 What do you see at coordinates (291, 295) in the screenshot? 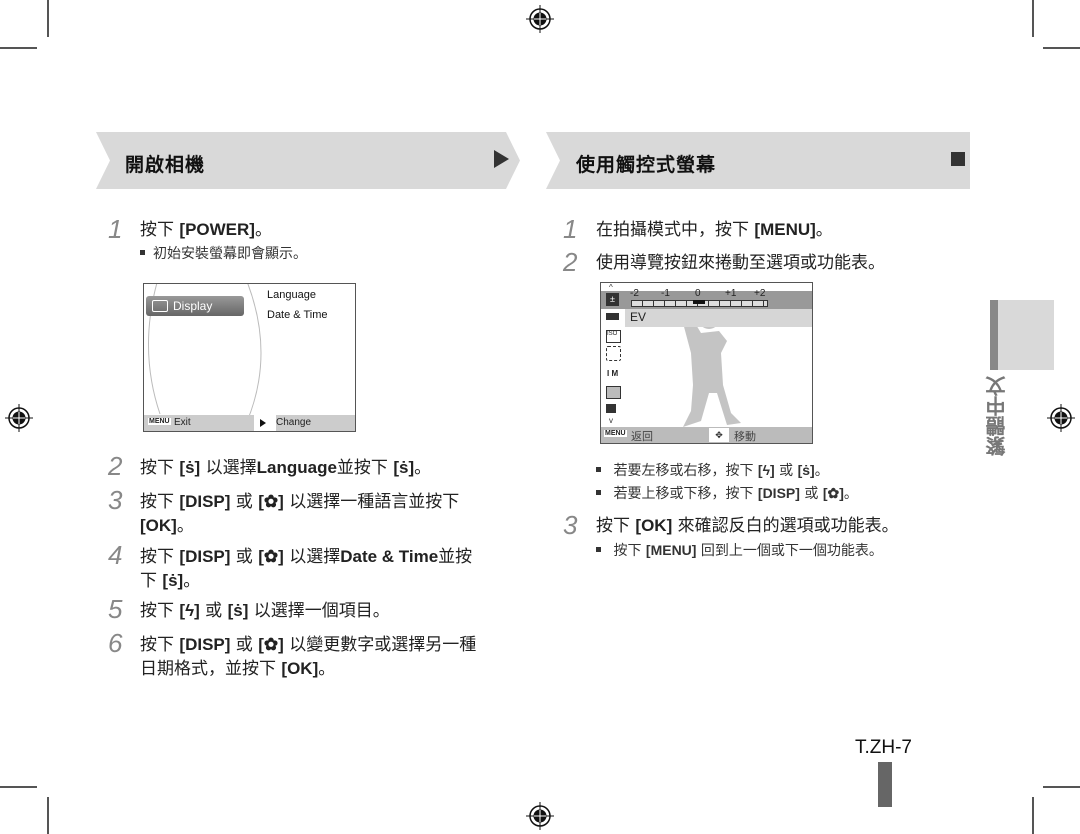
I see `option-language: Language` at bounding box center [291, 295].